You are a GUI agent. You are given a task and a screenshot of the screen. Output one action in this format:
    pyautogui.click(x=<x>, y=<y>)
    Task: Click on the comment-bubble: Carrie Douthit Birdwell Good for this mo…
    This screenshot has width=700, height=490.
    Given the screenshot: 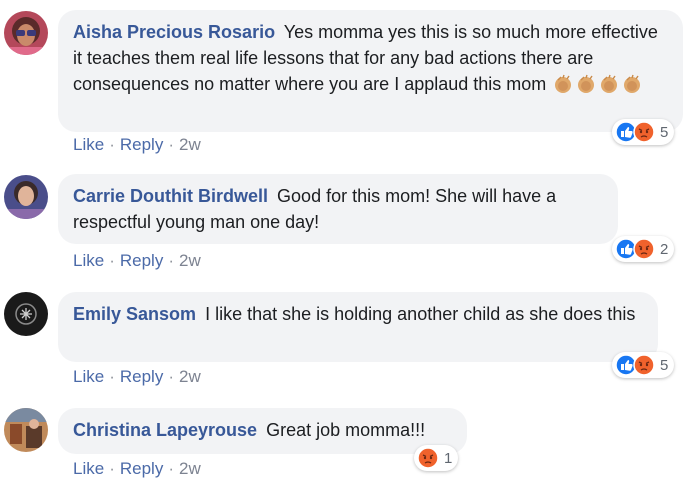 What is the action you would take?
    pyautogui.click(x=338, y=209)
    